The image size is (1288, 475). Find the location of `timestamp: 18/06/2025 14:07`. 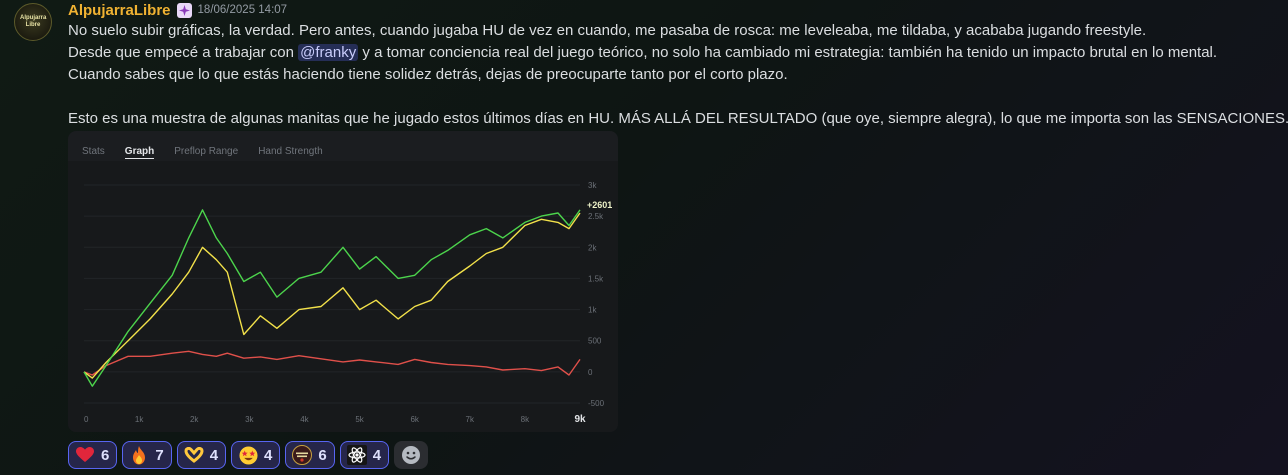

timestamp: 18/06/2025 14:07 is located at coordinates (243, 10).